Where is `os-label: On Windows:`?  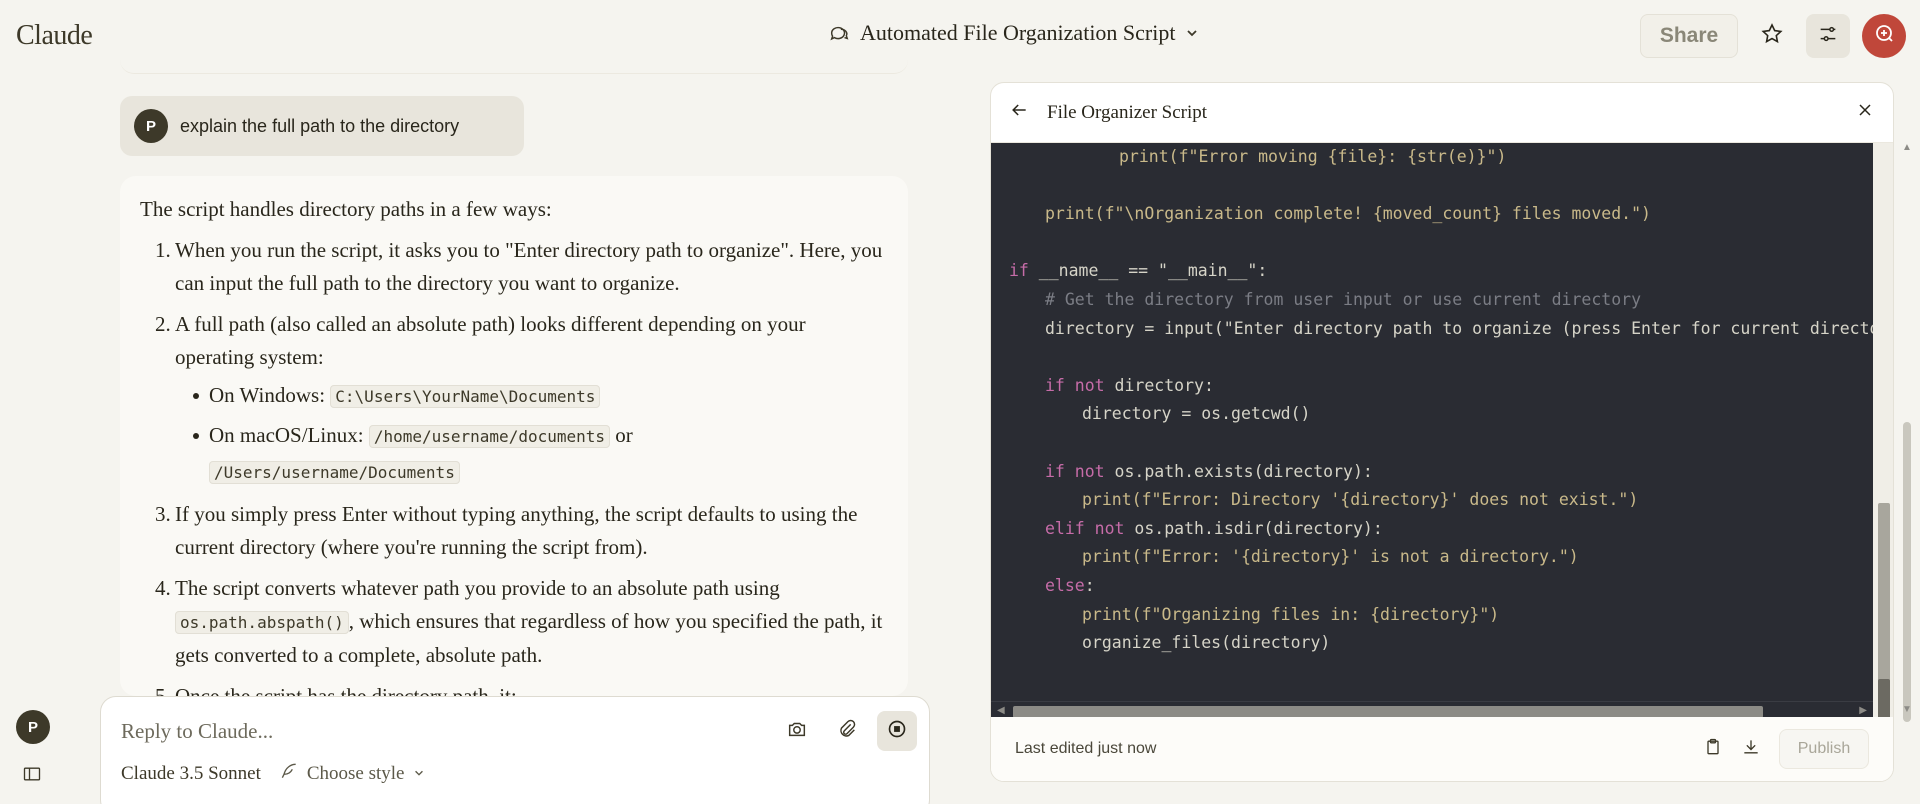
os-label: On Windows: is located at coordinates (267, 395).